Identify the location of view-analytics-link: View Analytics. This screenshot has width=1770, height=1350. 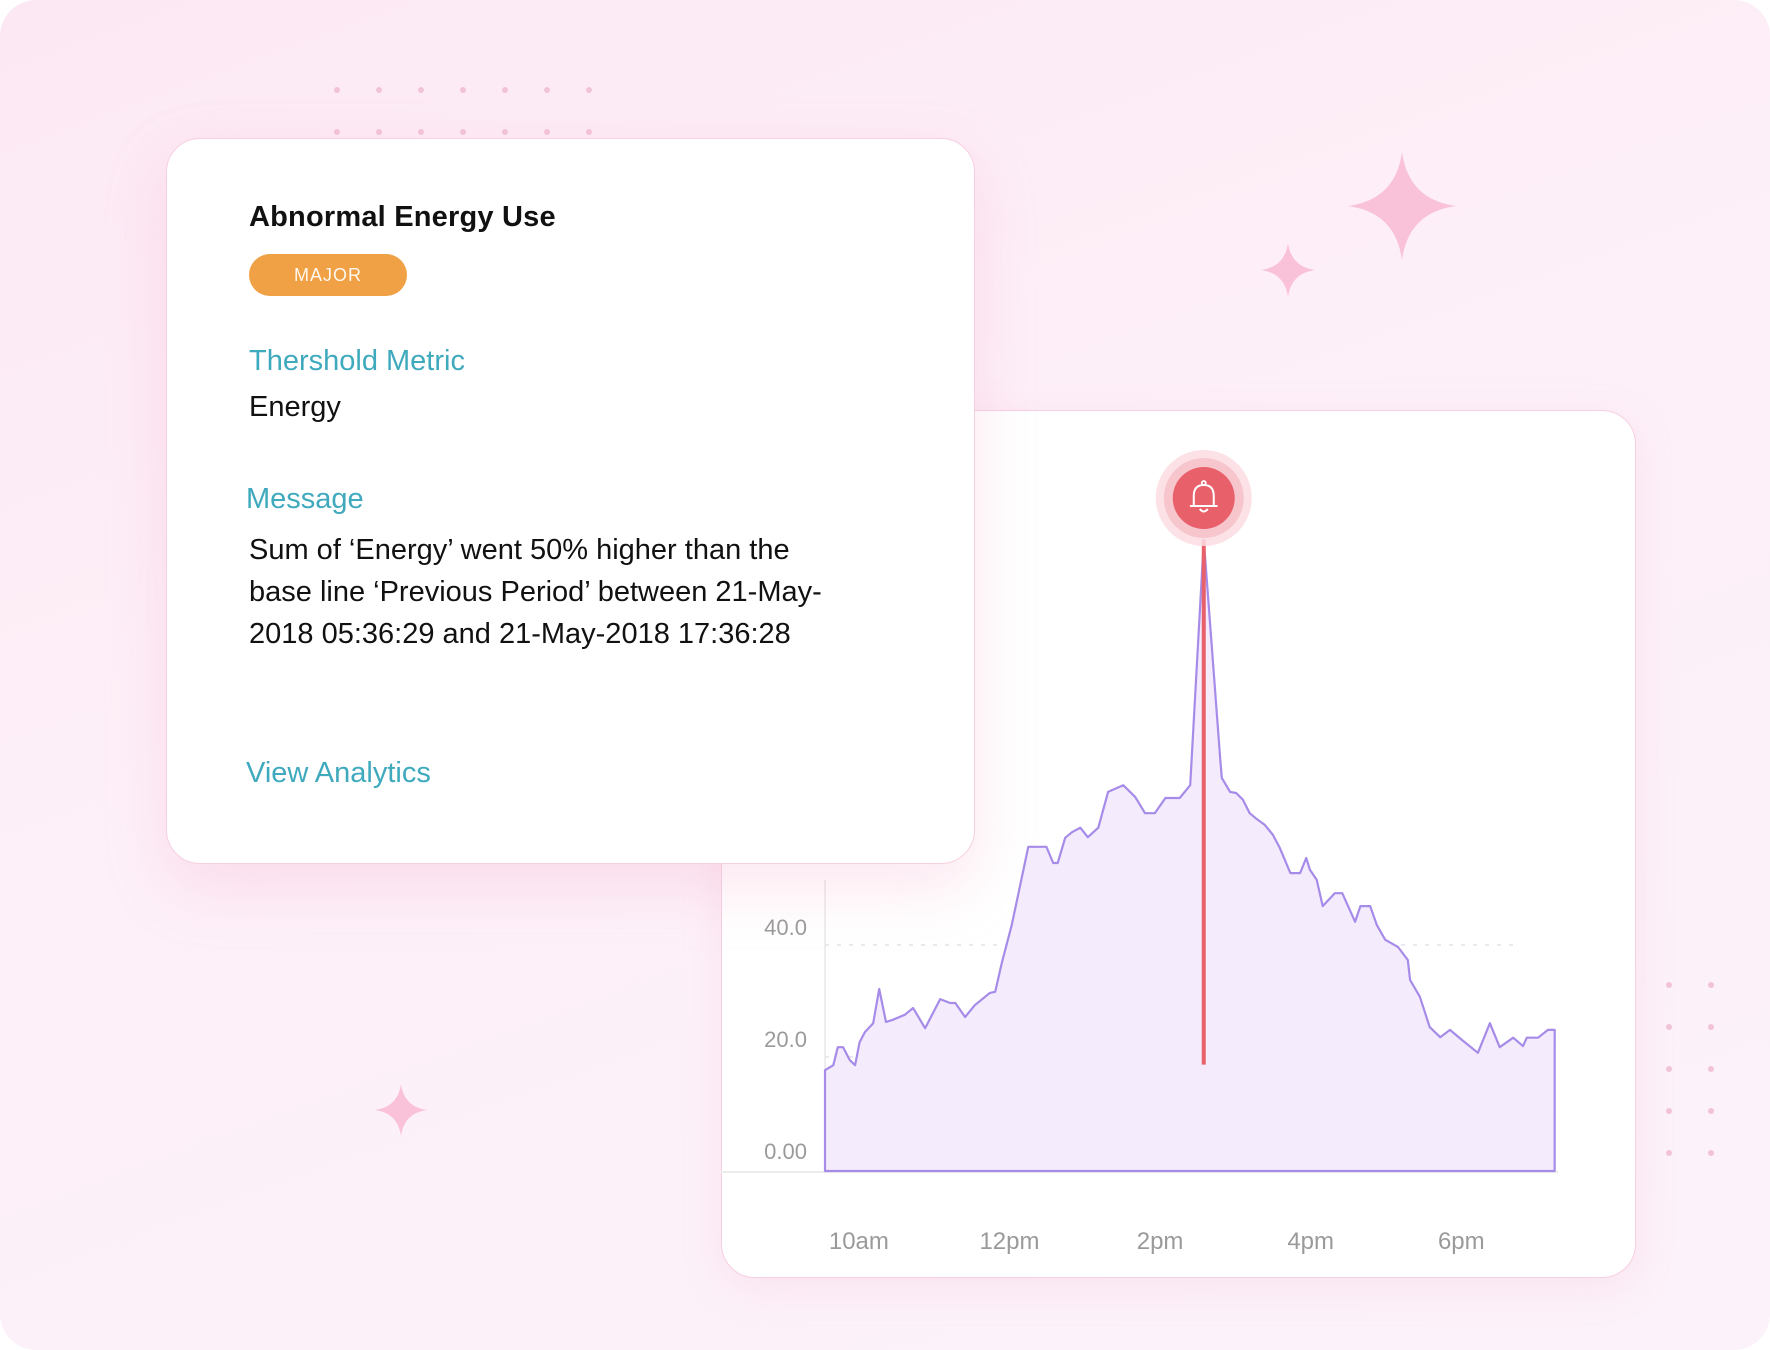
(338, 773).